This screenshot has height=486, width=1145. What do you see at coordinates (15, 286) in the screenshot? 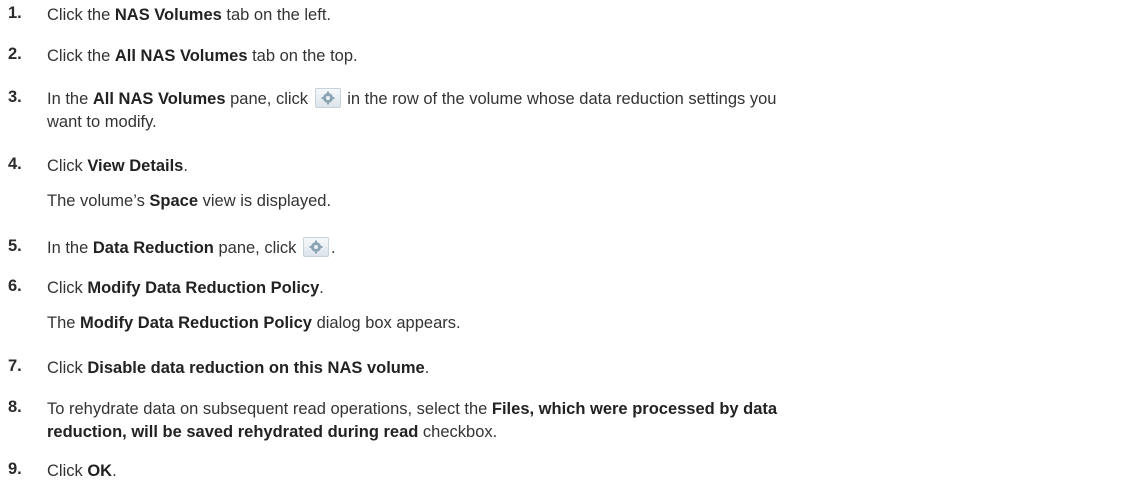
I see `step-number: 6.` at bounding box center [15, 286].